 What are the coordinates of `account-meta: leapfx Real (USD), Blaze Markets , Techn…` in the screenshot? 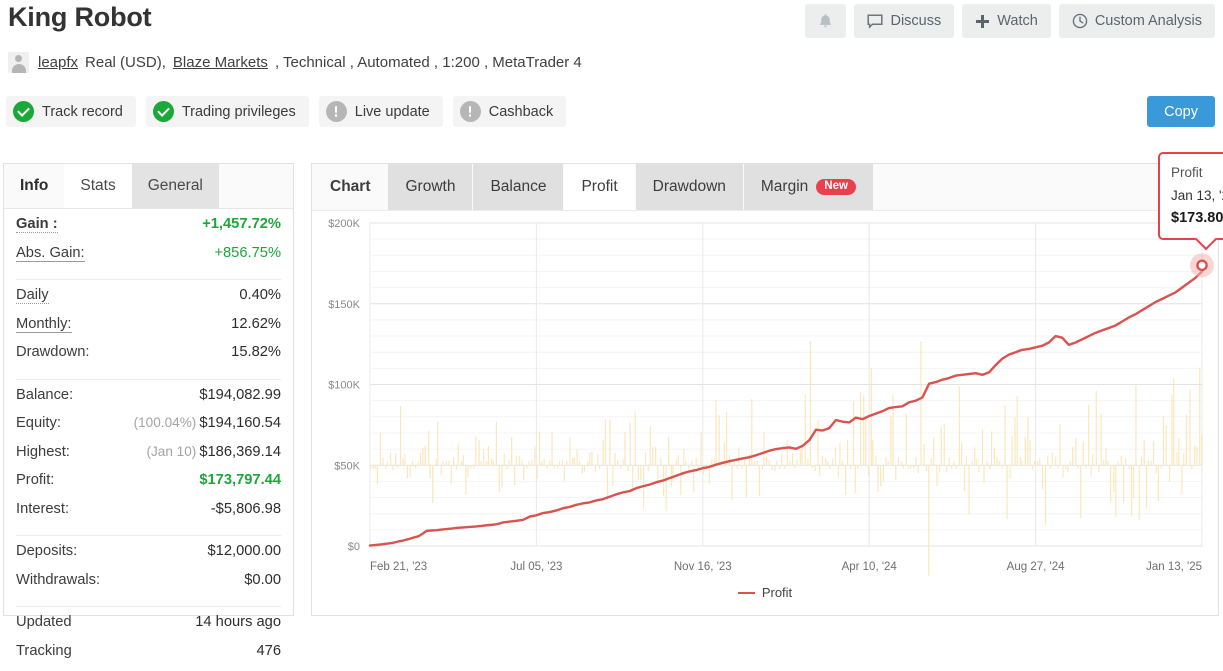 It's located at (295, 62).